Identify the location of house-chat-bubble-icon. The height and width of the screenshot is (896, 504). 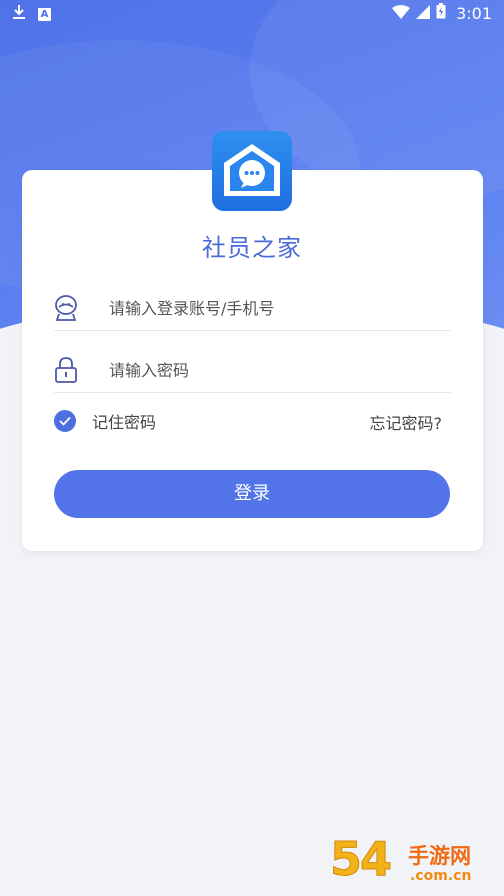
(252, 171).